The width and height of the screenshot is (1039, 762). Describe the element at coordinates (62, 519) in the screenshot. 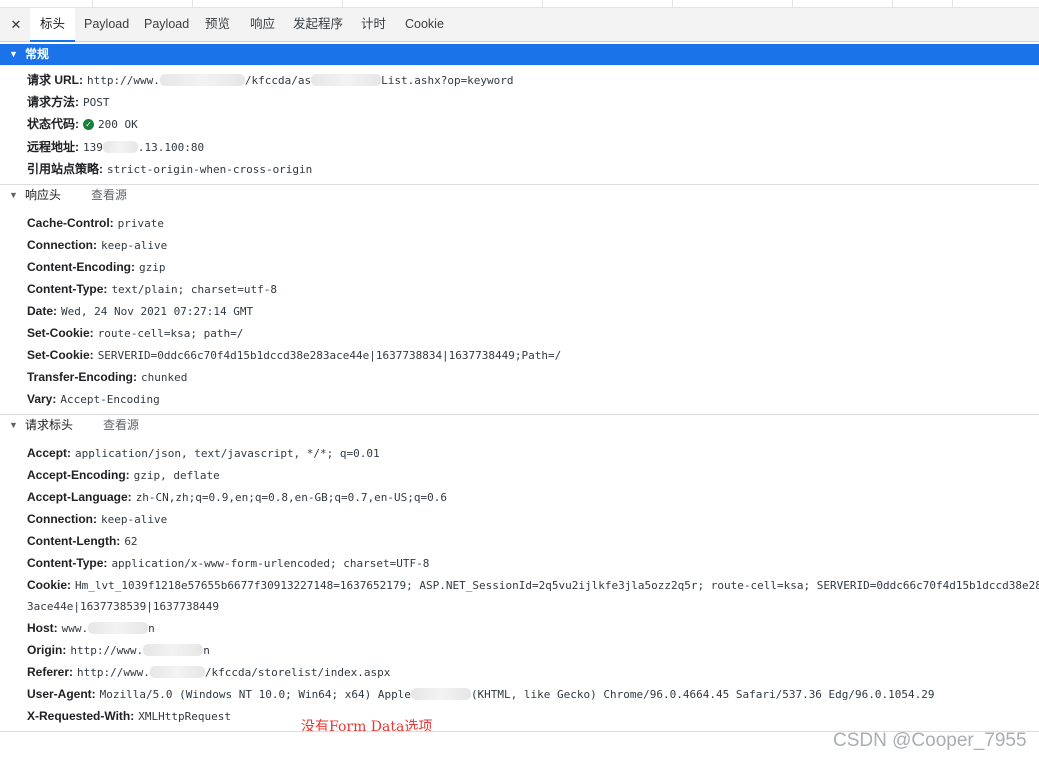

I see `row-key: Connection:` at that location.